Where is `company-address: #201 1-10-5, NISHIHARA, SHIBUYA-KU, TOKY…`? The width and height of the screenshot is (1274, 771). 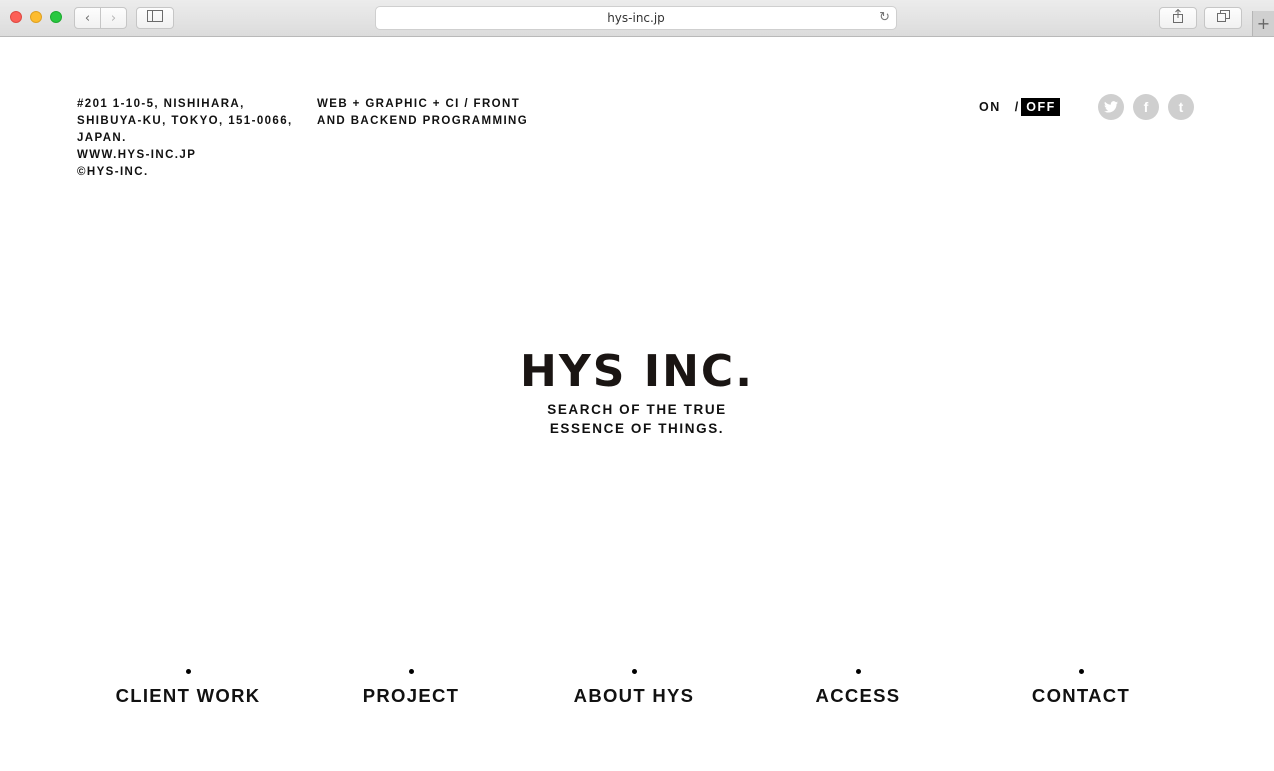
company-address: #201 1-10-5, NISHIHARA, SHIBUYA-KU, TOKY… is located at coordinates (192, 138).